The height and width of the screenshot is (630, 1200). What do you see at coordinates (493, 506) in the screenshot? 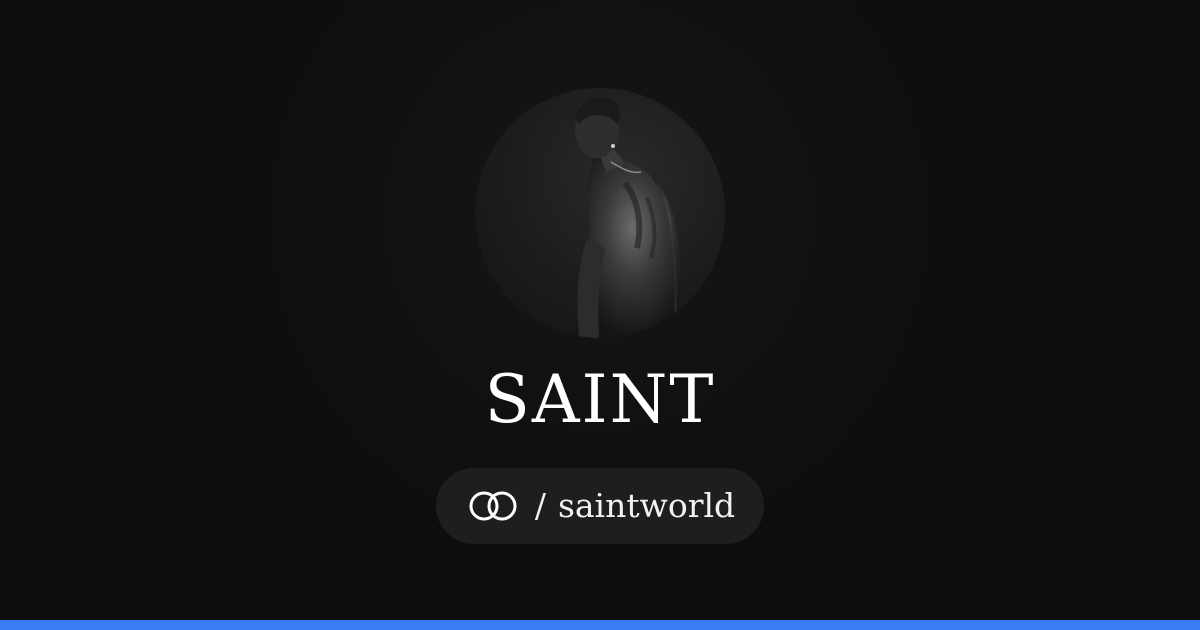
I see `linked-rings-icon` at bounding box center [493, 506].